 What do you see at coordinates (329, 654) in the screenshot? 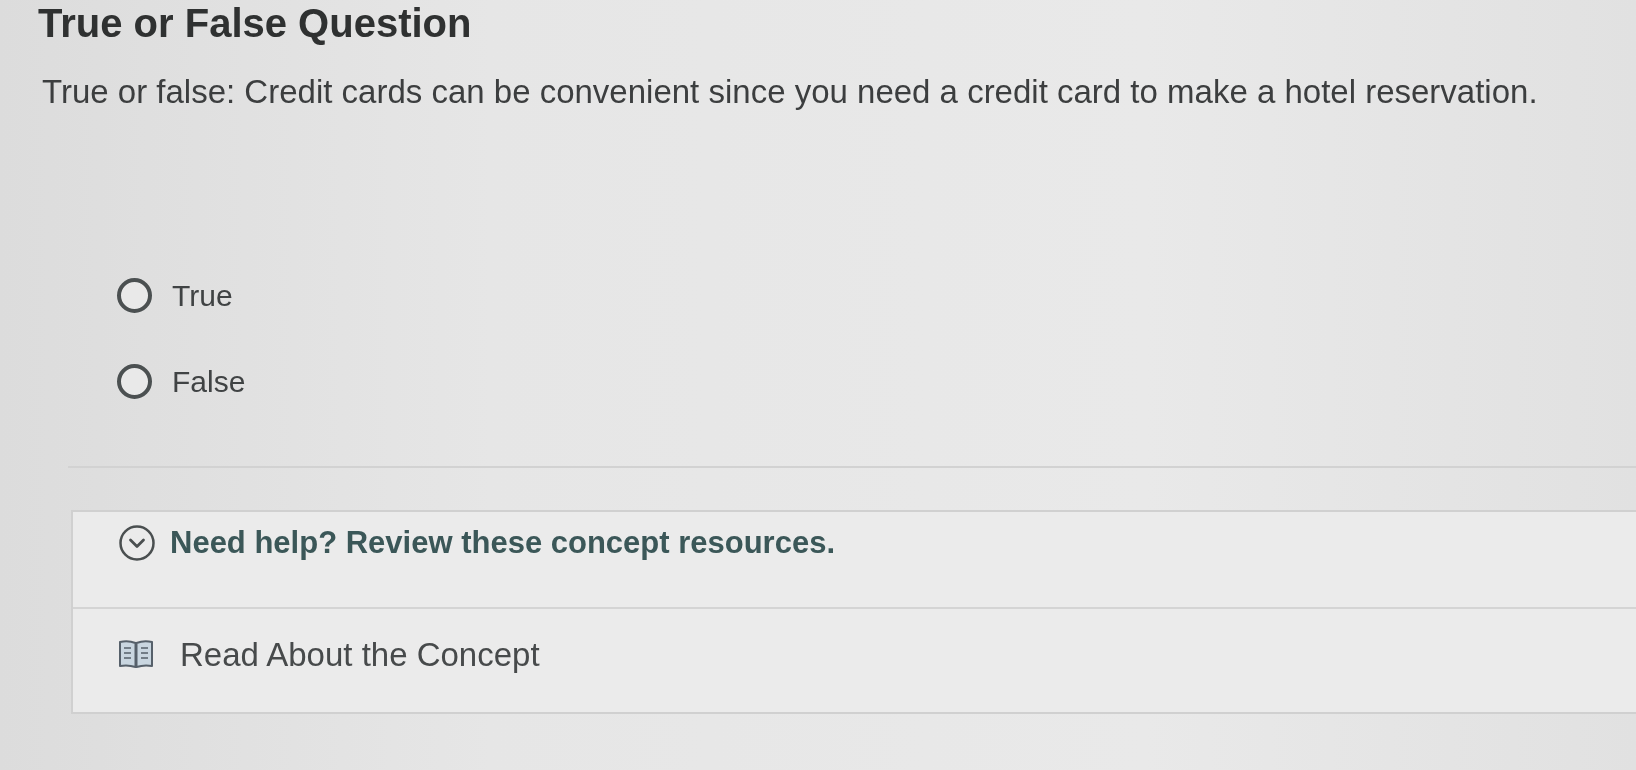
I see `resource-link: Read About the Concept` at bounding box center [329, 654].